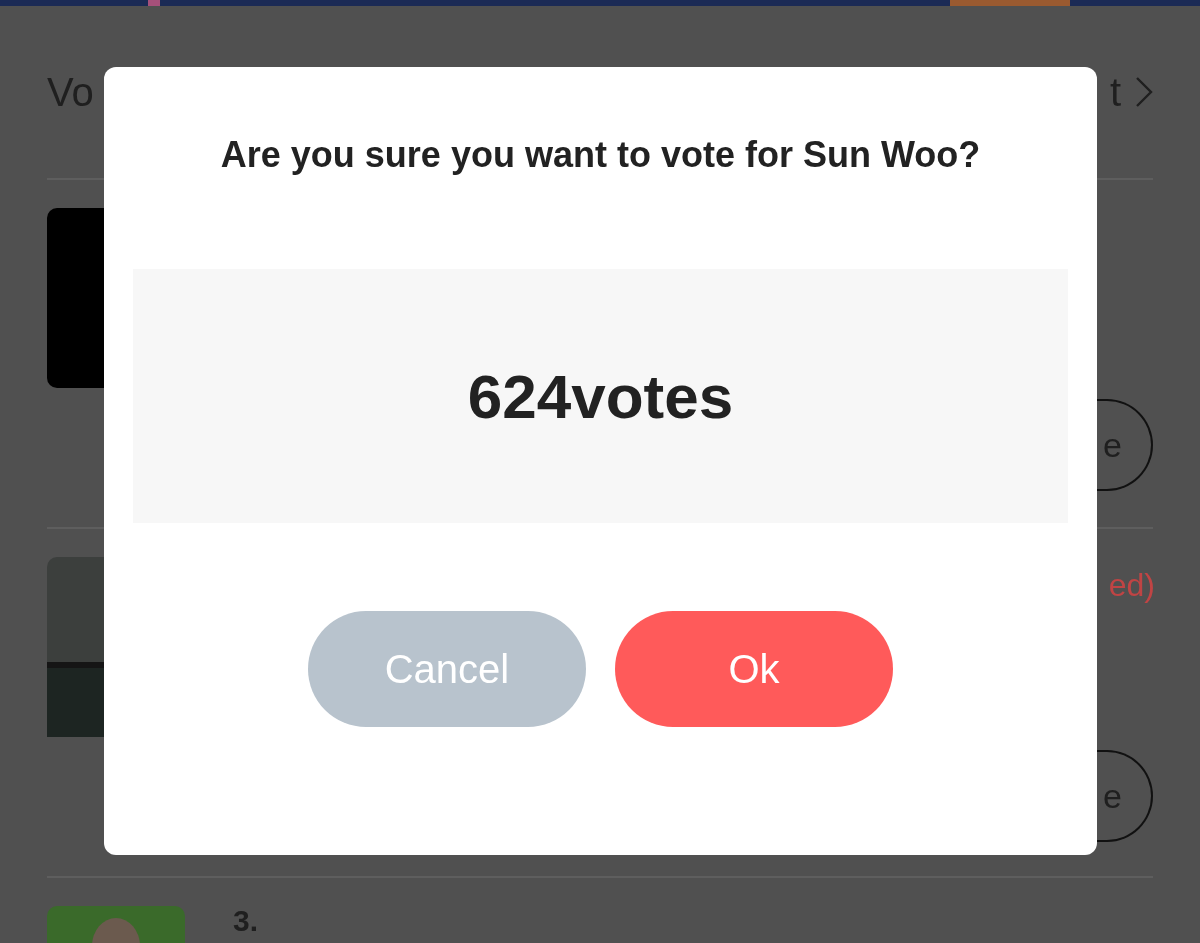 The image size is (1200, 943). What do you see at coordinates (1144, 92) in the screenshot?
I see `chevron-right-icon` at bounding box center [1144, 92].